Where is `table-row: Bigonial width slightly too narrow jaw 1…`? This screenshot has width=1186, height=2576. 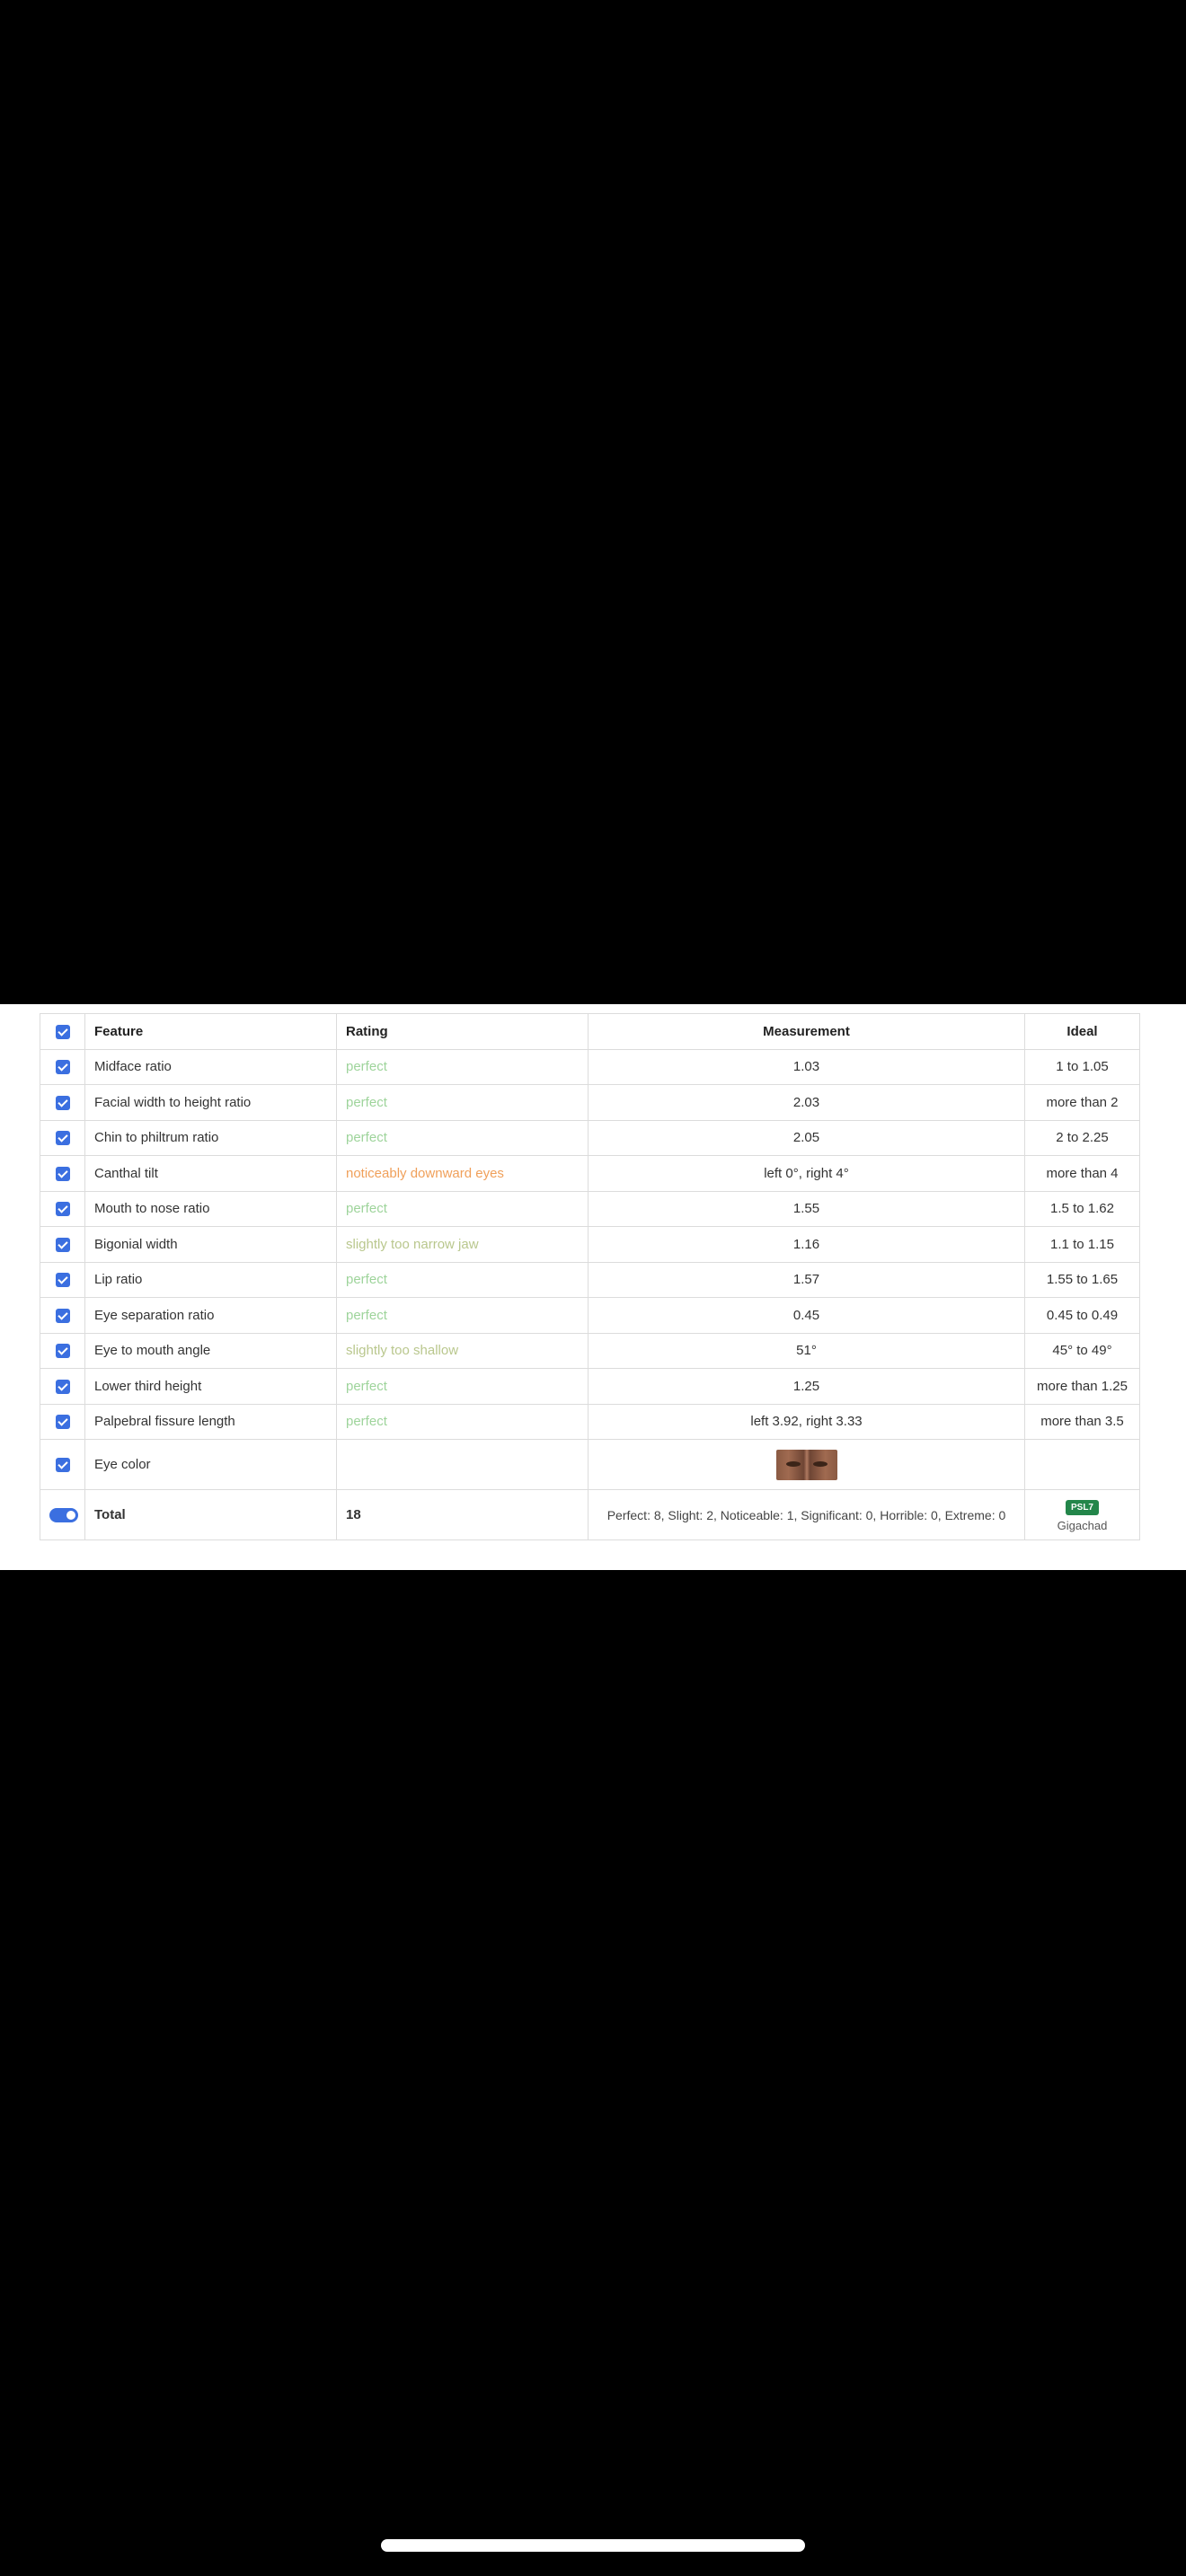 table-row: Bigonial width slightly too narrow jaw 1… is located at coordinates (590, 1244).